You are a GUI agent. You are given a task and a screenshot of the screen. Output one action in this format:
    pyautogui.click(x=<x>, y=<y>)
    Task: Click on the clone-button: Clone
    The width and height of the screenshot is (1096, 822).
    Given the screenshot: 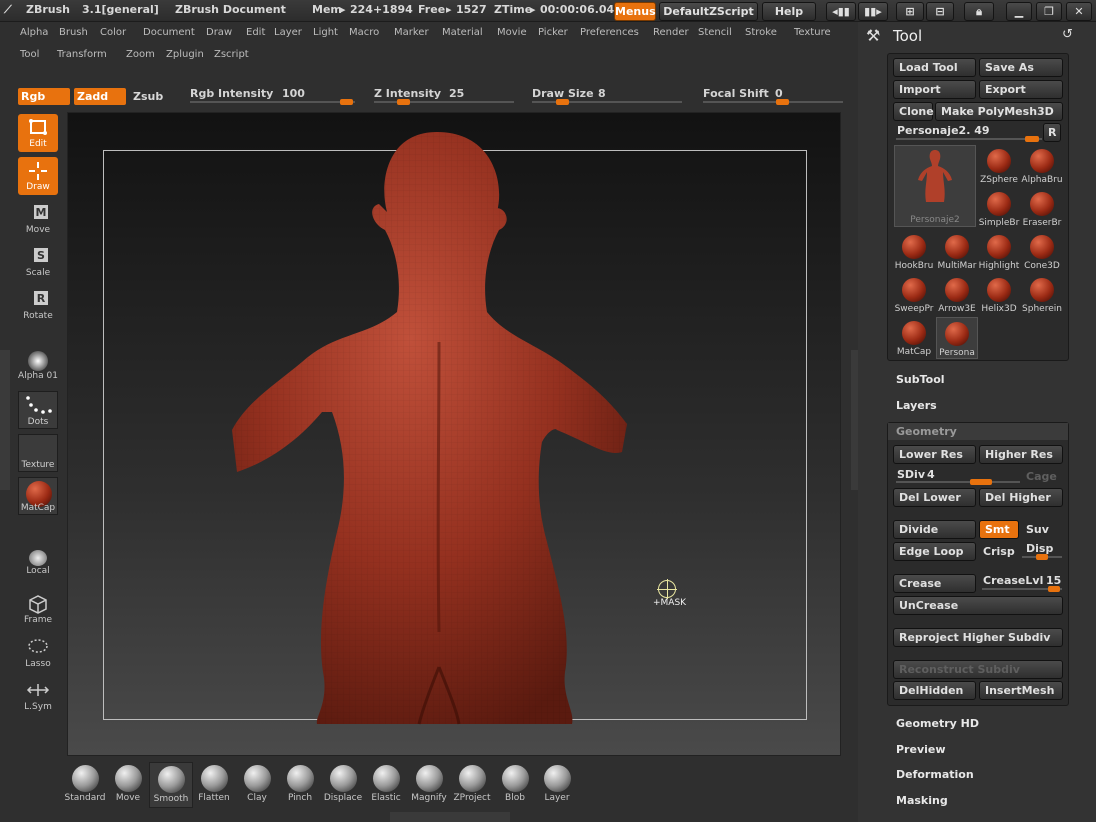 What is the action you would take?
    pyautogui.click(x=913, y=111)
    